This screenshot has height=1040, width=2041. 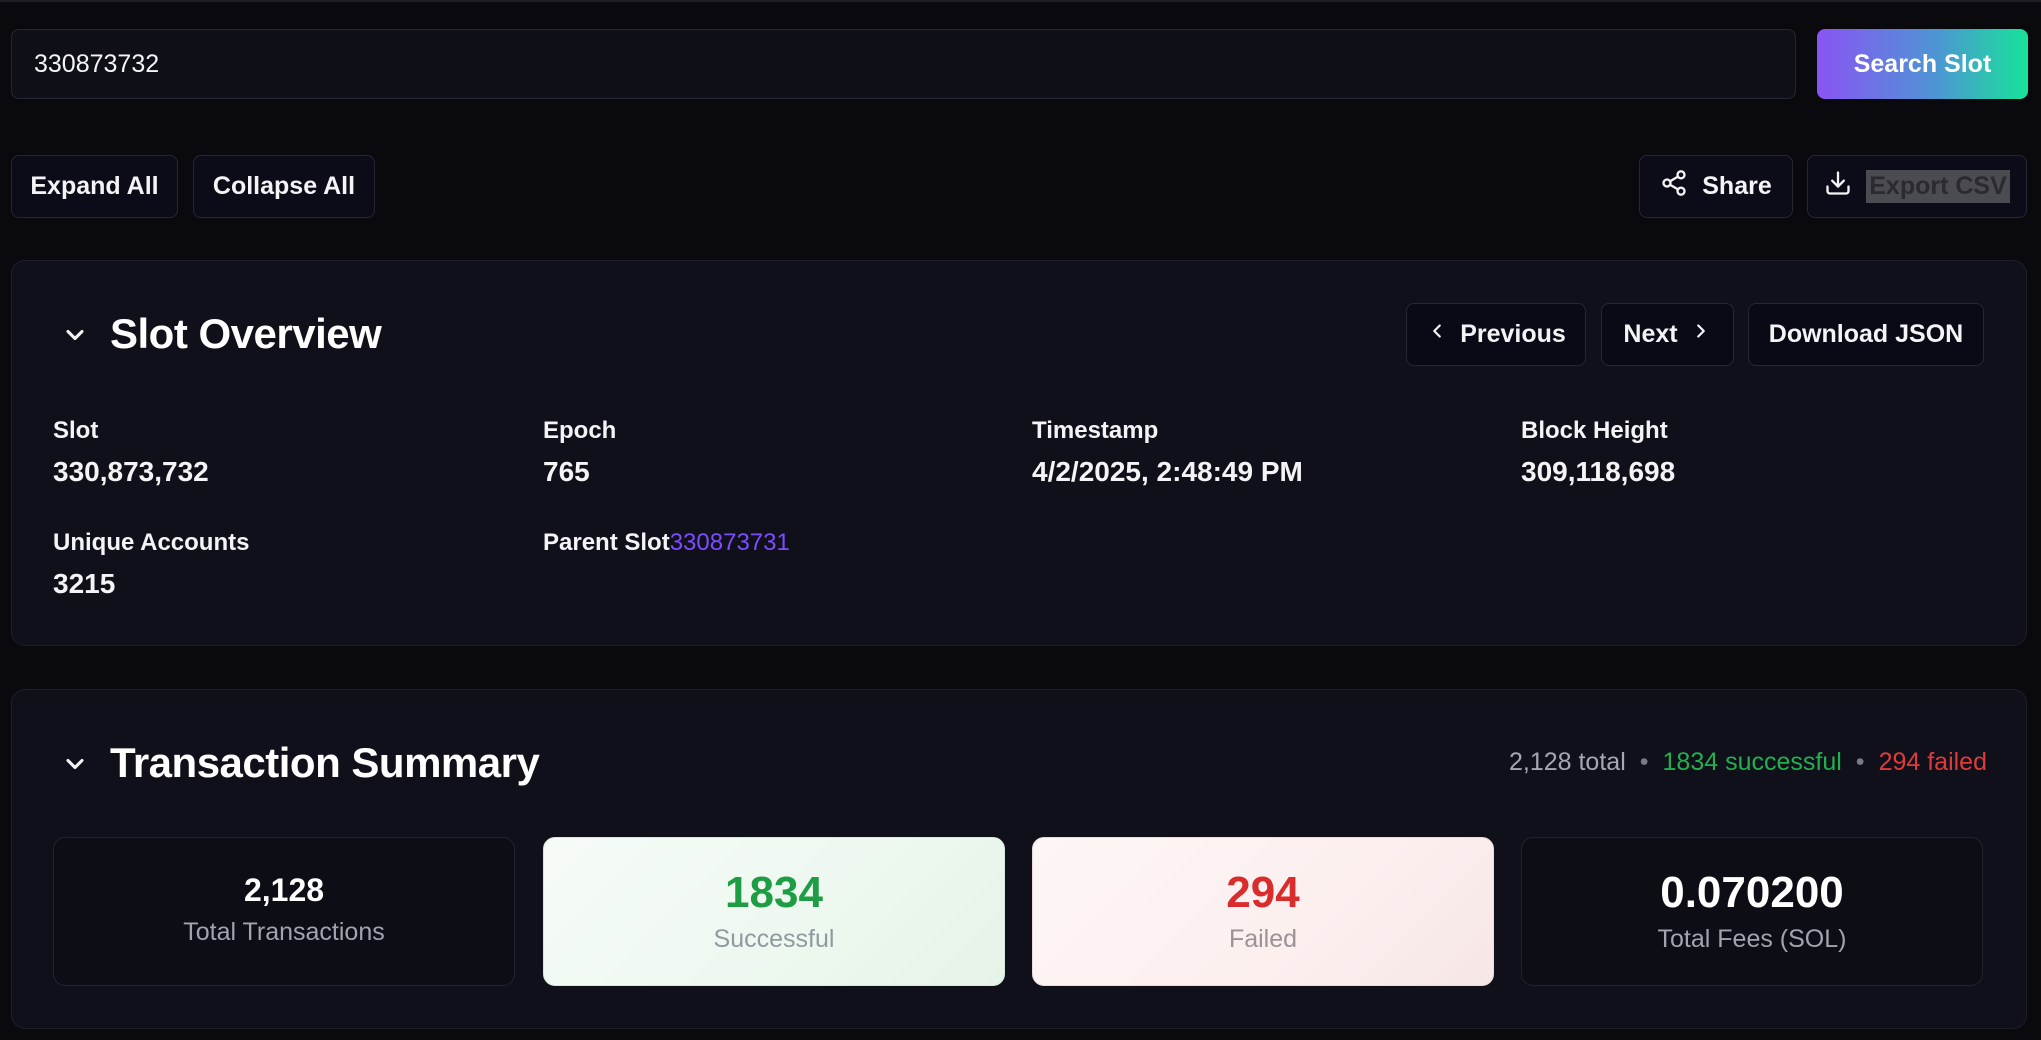 I want to click on total-transactions-caption: Total Transactions, so click(x=284, y=932).